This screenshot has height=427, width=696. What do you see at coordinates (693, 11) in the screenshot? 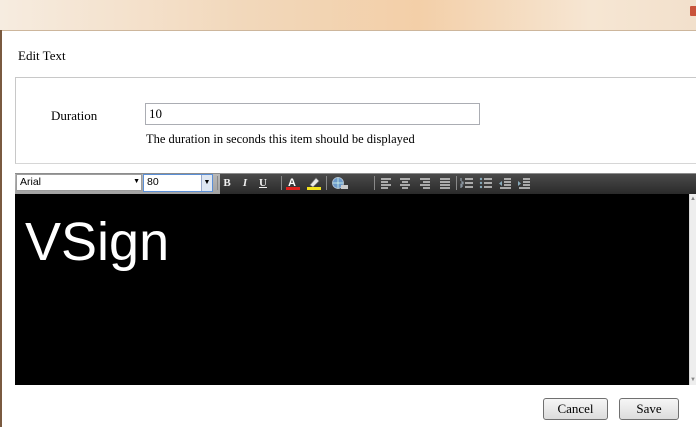
I see `close-icon` at bounding box center [693, 11].